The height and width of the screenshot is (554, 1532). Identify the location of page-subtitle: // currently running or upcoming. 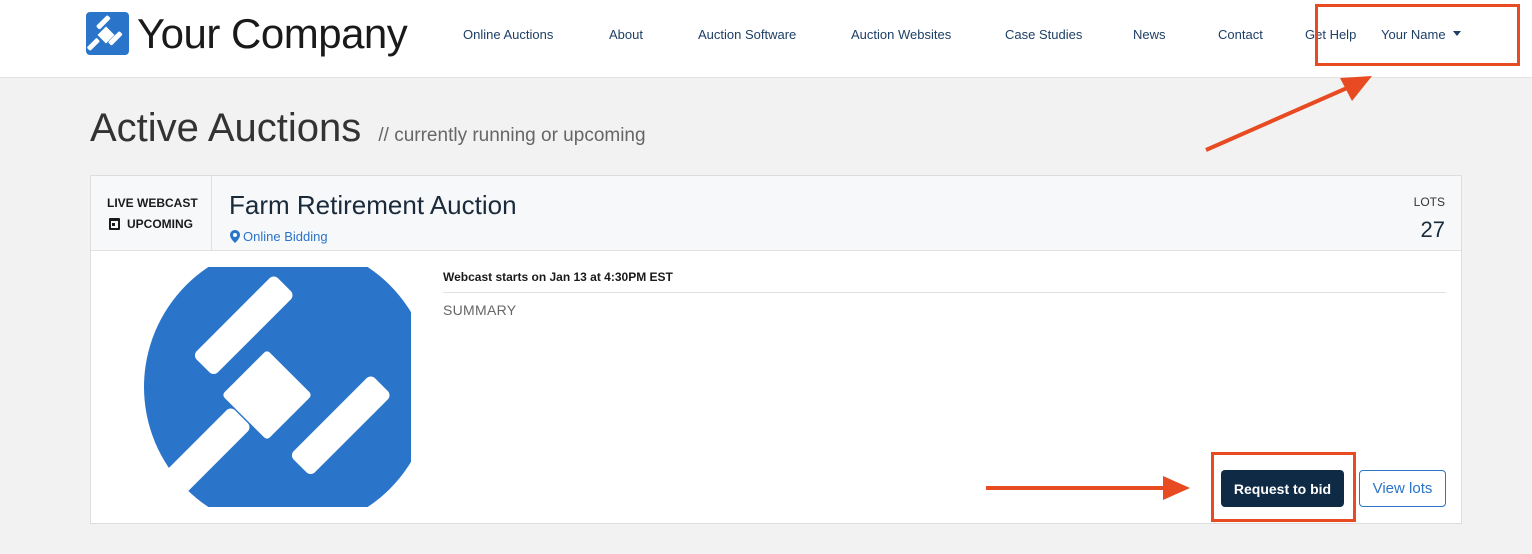
(512, 135).